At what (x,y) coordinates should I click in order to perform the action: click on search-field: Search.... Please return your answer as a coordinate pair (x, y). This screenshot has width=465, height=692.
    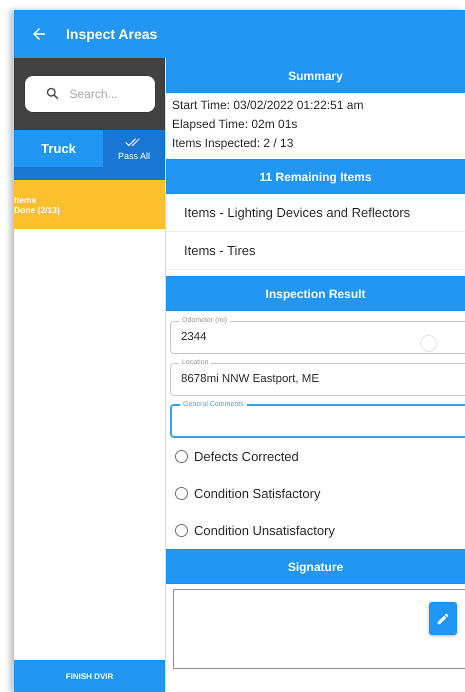
    Looking at the image, I should click on (89, 94).